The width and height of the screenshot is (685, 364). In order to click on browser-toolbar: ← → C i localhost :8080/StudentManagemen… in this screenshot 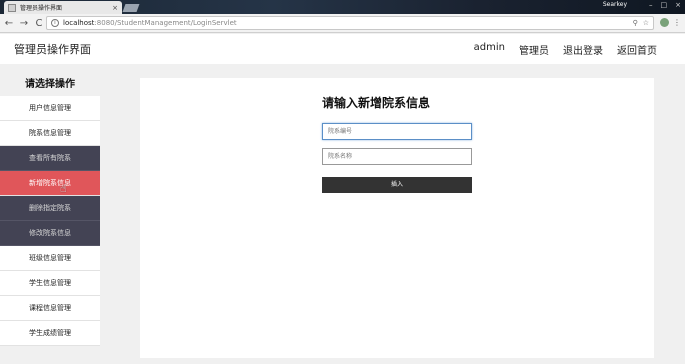, I will do `click(342, 23)`.